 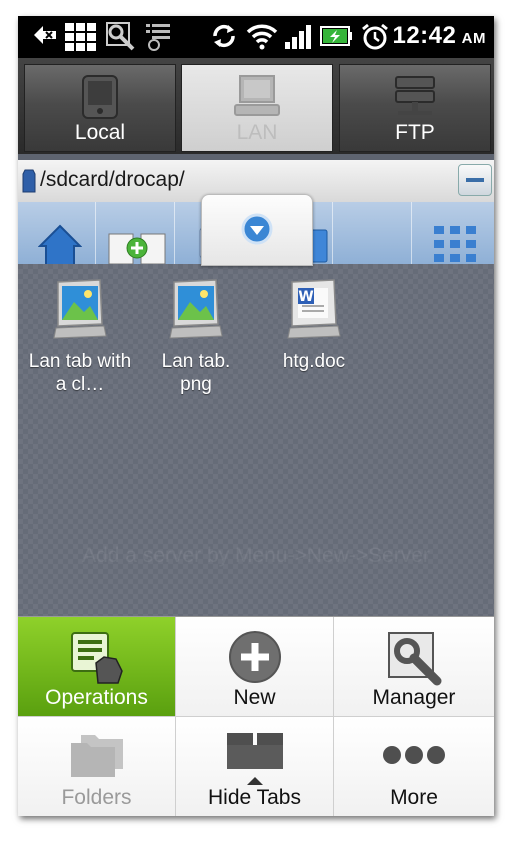 What do you see at coordinates (254, 797) in the screenshot?
I see `menu-hide-tabs-label: Hide Tabs` at bounding box center [254, 797].